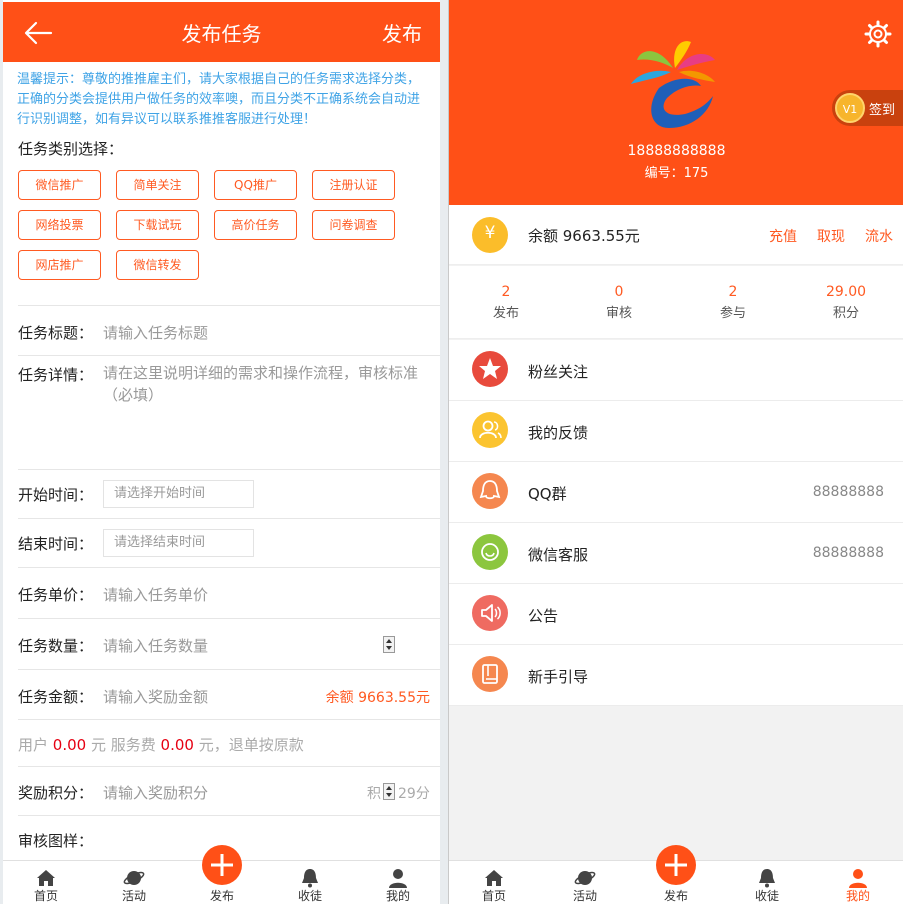  Describe the element at coordinates (845, 313) in the screenshot. I see `stat-points-label: 积分` at that location.